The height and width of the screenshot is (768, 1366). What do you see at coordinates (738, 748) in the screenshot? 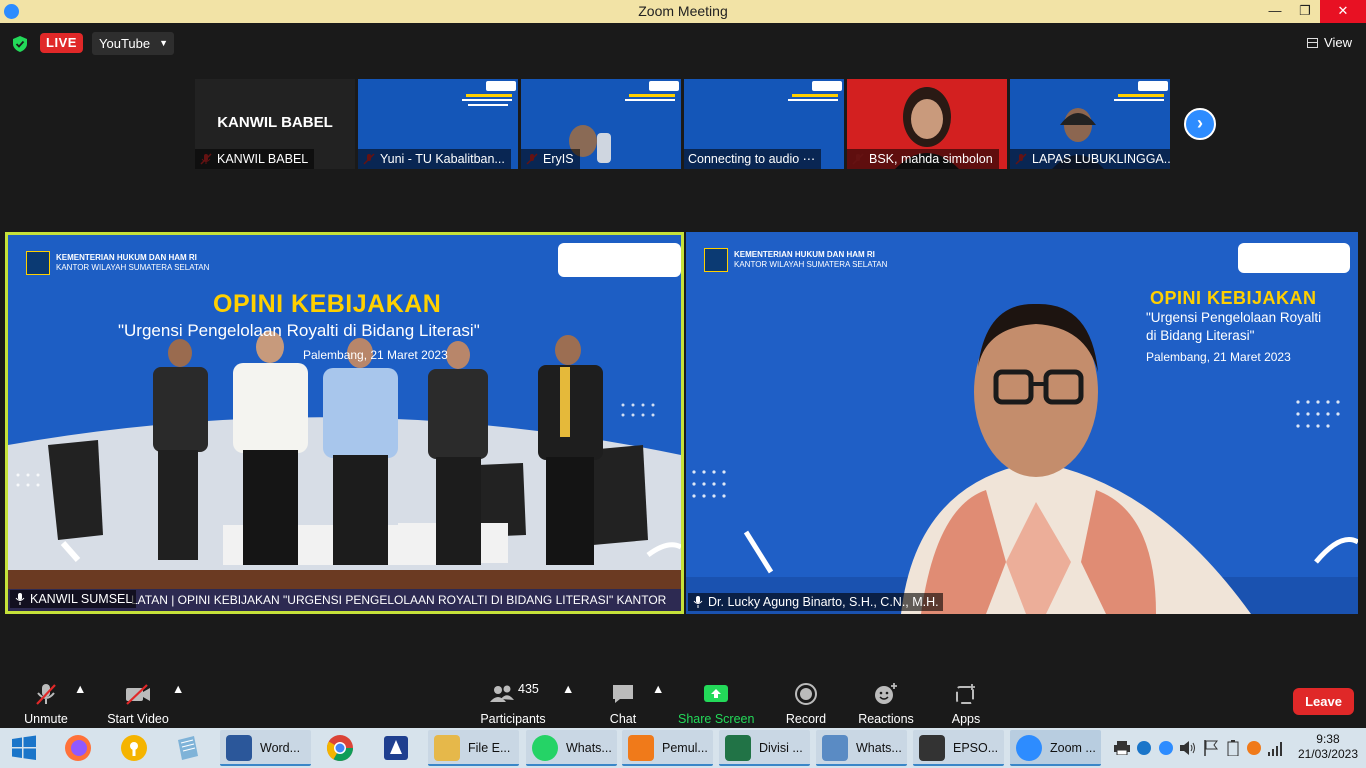
I see `excel-icon` at bounding box center [738, 748].